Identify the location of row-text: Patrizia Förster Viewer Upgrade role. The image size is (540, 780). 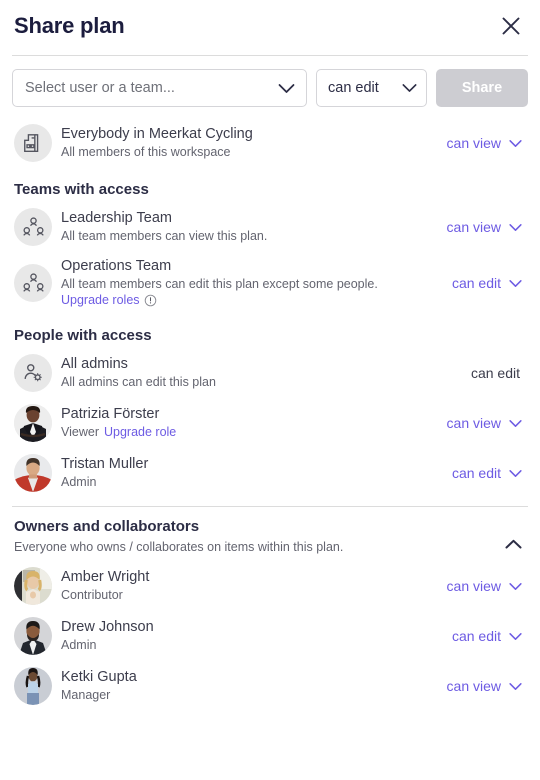
(254, 423).